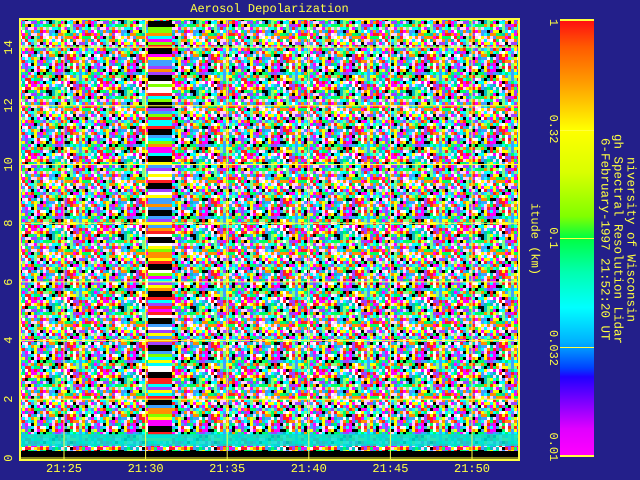 The width and height of the screenshot is (640, 480). What do you see at coordinates (9, 106) in the screenshot?
I see `y-tick-label: 12` at bounding box center [9, 106].